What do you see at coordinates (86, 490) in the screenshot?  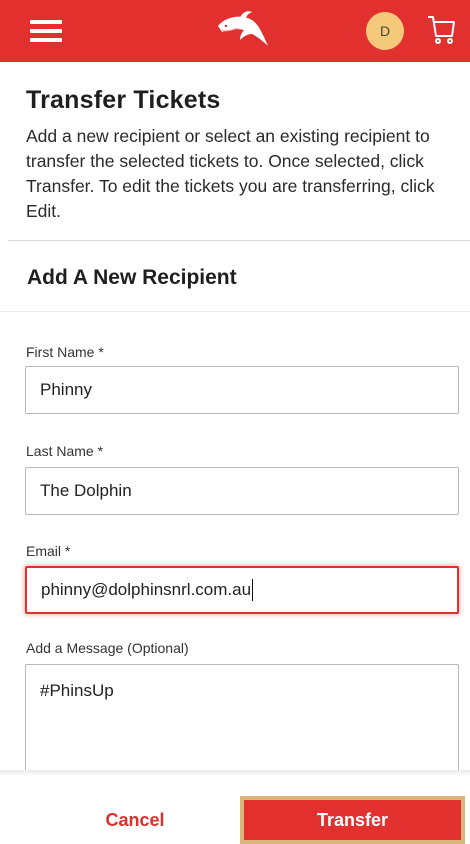 I see `last-name-value: The Dolphin` at bounding box center [86, 490].